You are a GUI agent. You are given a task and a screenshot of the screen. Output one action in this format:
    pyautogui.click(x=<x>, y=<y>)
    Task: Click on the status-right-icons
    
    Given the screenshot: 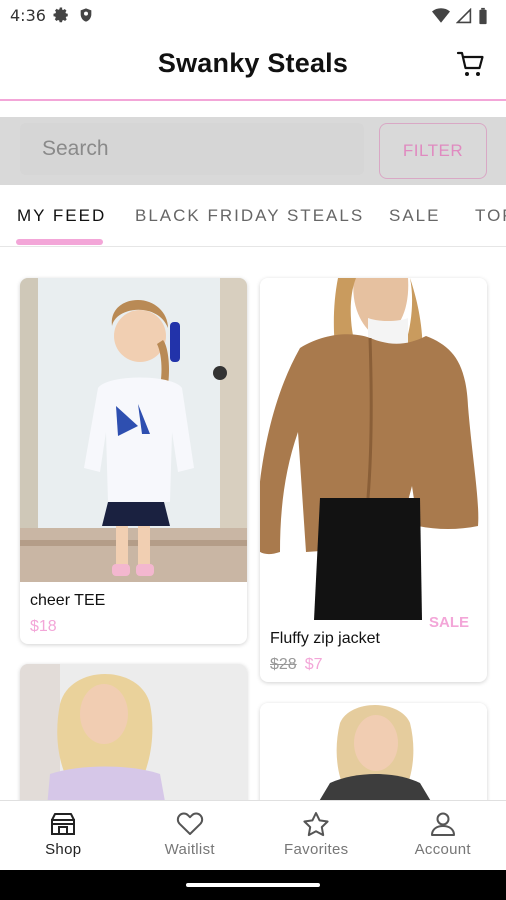 What is the action you would take?
    pyautogui.click(x=460, y=18)
    